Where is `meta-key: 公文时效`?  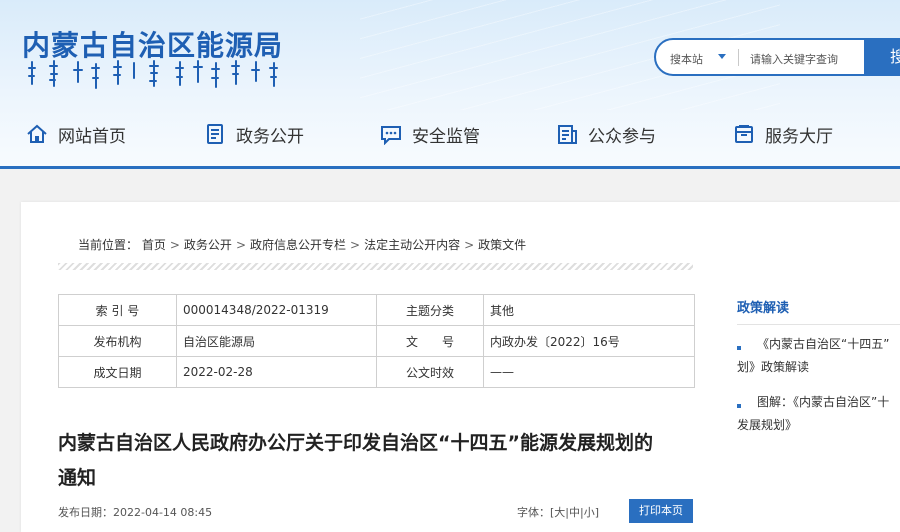
meta-key: 公文时效 is located at coordinates (430, 372).